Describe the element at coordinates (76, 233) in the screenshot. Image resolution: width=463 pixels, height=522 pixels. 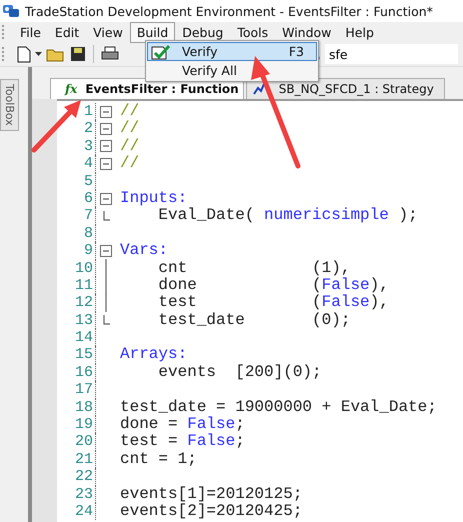
I see `line-number: 8` at that location.